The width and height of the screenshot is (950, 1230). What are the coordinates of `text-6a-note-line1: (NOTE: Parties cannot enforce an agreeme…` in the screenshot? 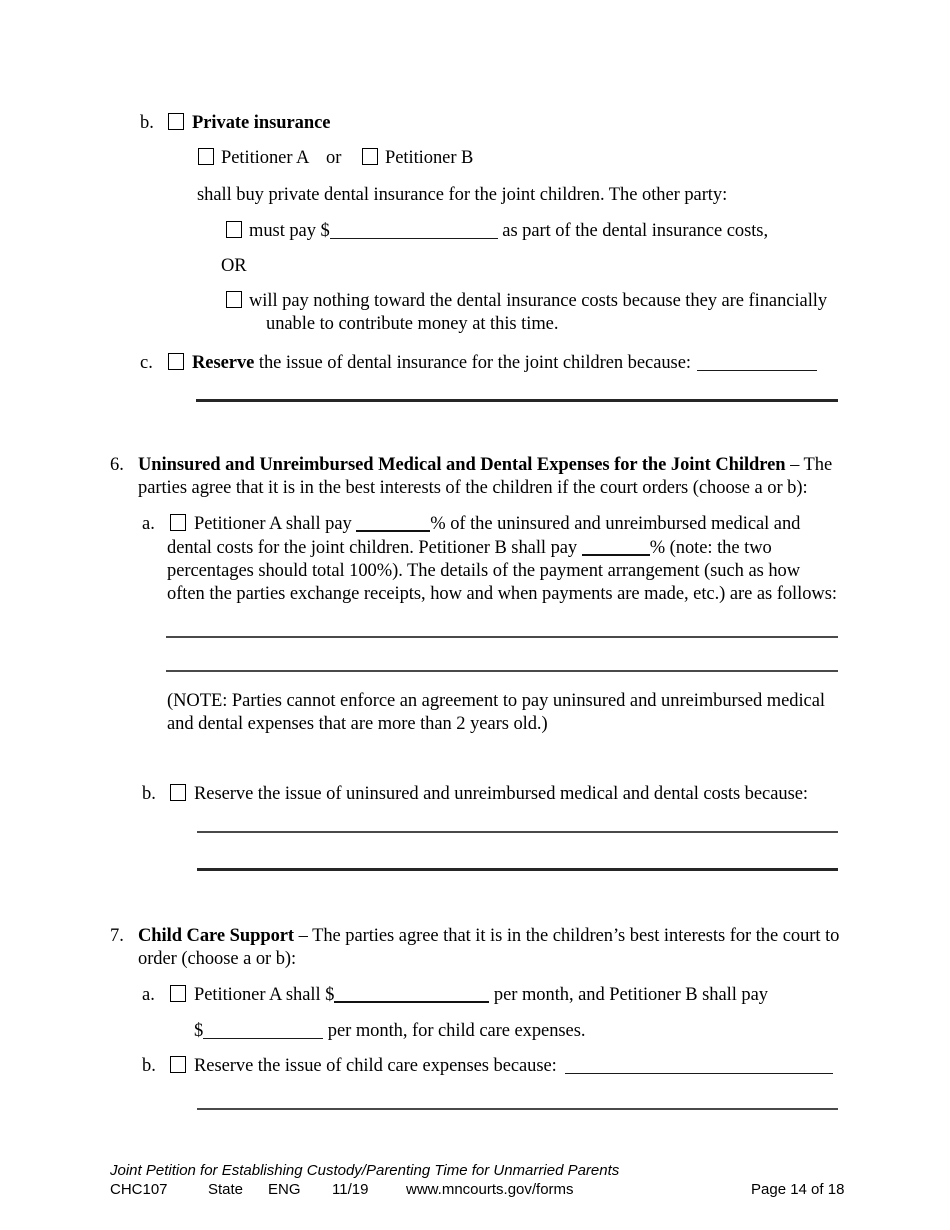 It's located at (496, 701).